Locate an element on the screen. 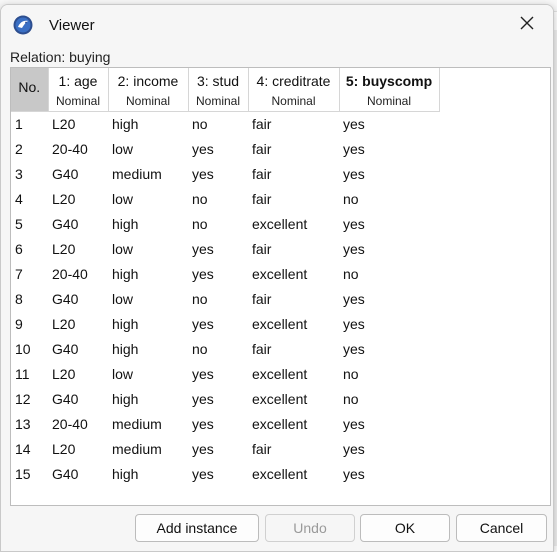 The width and height of the screenshot is (557, 552). table-row: 12 G40 high yes excellent no is located at coordinates (225, 398).